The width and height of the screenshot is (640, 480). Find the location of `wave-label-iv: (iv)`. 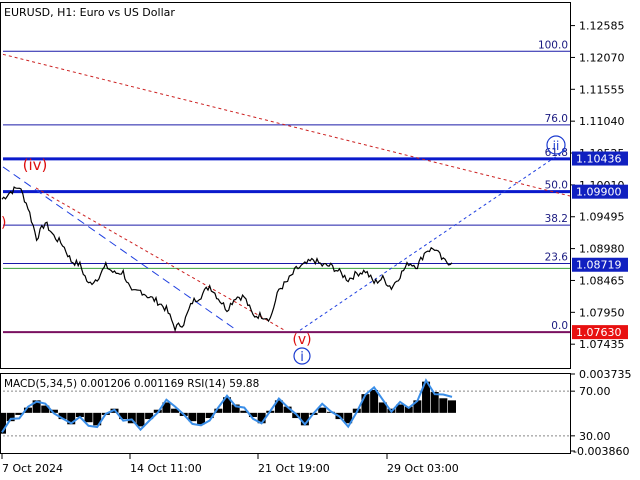

wave-label-iv: (iv) is located at coordinates (35, 165).